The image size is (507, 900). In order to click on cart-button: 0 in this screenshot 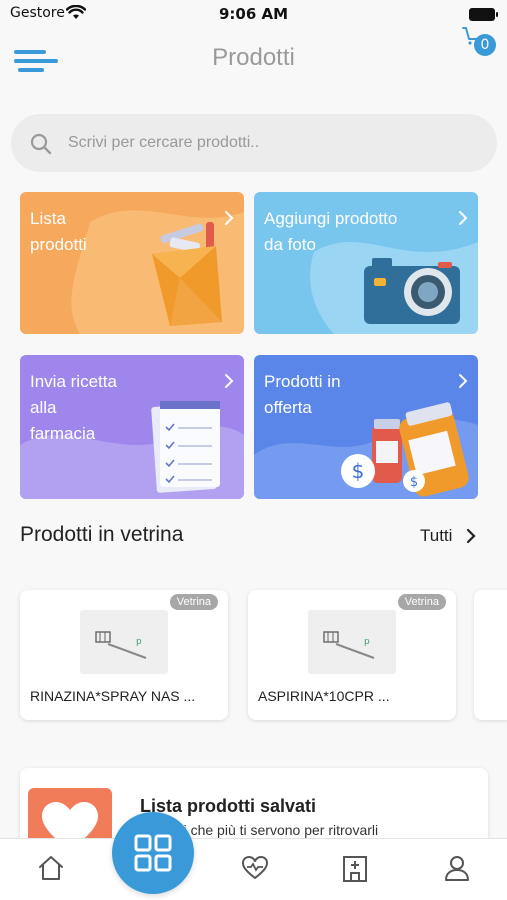, I will do `click(481, 42)`.